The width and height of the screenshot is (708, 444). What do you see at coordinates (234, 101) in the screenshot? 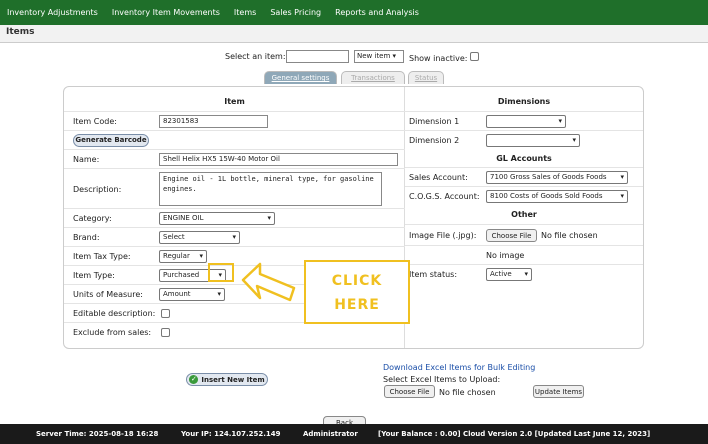
I see `item-heading: Item` at bounding box center [234, 101].